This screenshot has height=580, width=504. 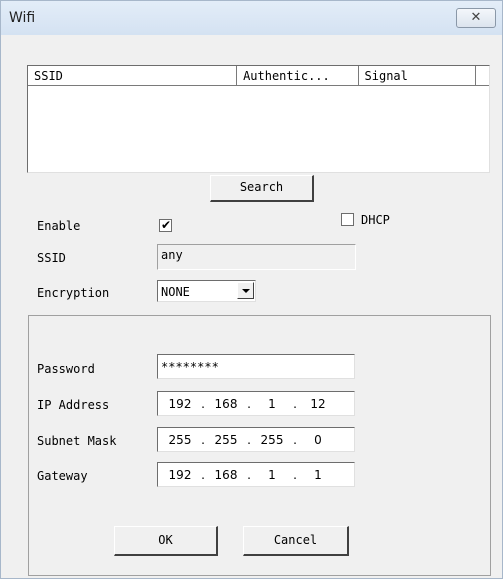 I want to click on enable-label: Enable, so click(x=59, y=226).